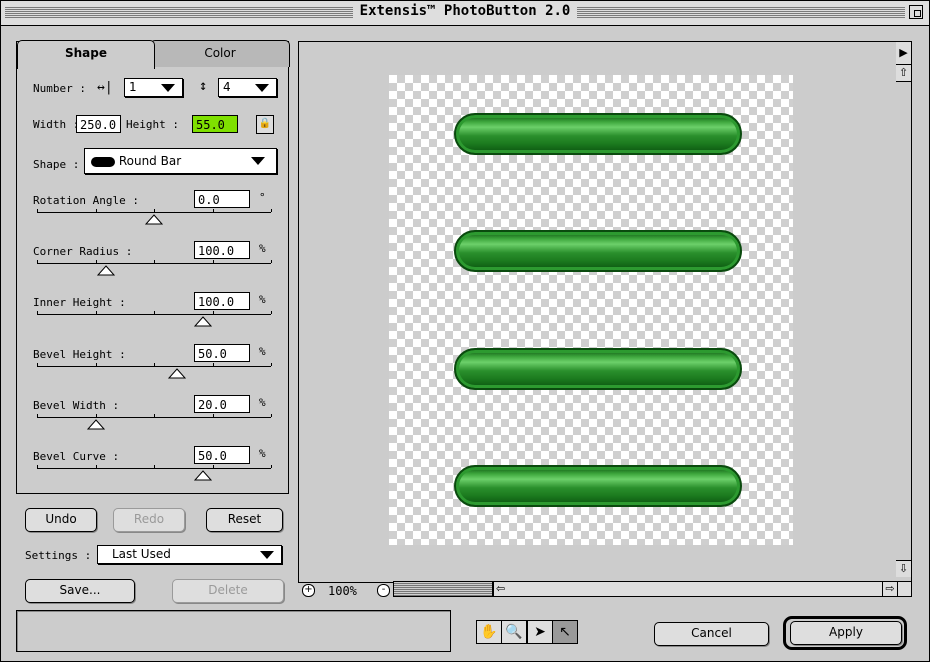 The height and width of the screenshot is (662, 930). What do you see at coordinates (903, 73) in the screenshot?
I see `scroll-up-arrow-icon: ⇧` at bounding box center [903, 73].